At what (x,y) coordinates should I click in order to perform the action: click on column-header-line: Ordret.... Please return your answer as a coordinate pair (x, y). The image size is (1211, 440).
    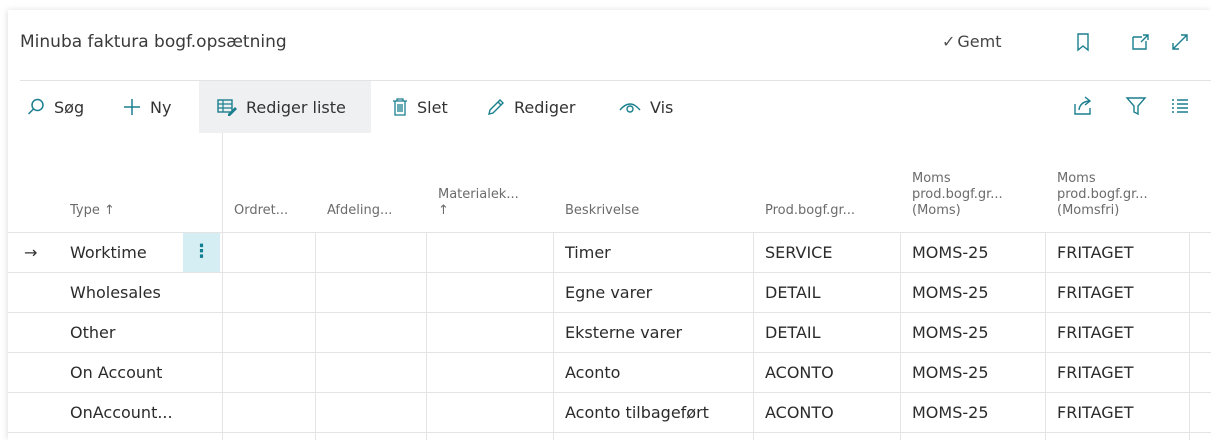
    Looking at the image, I should click on (261, 210).